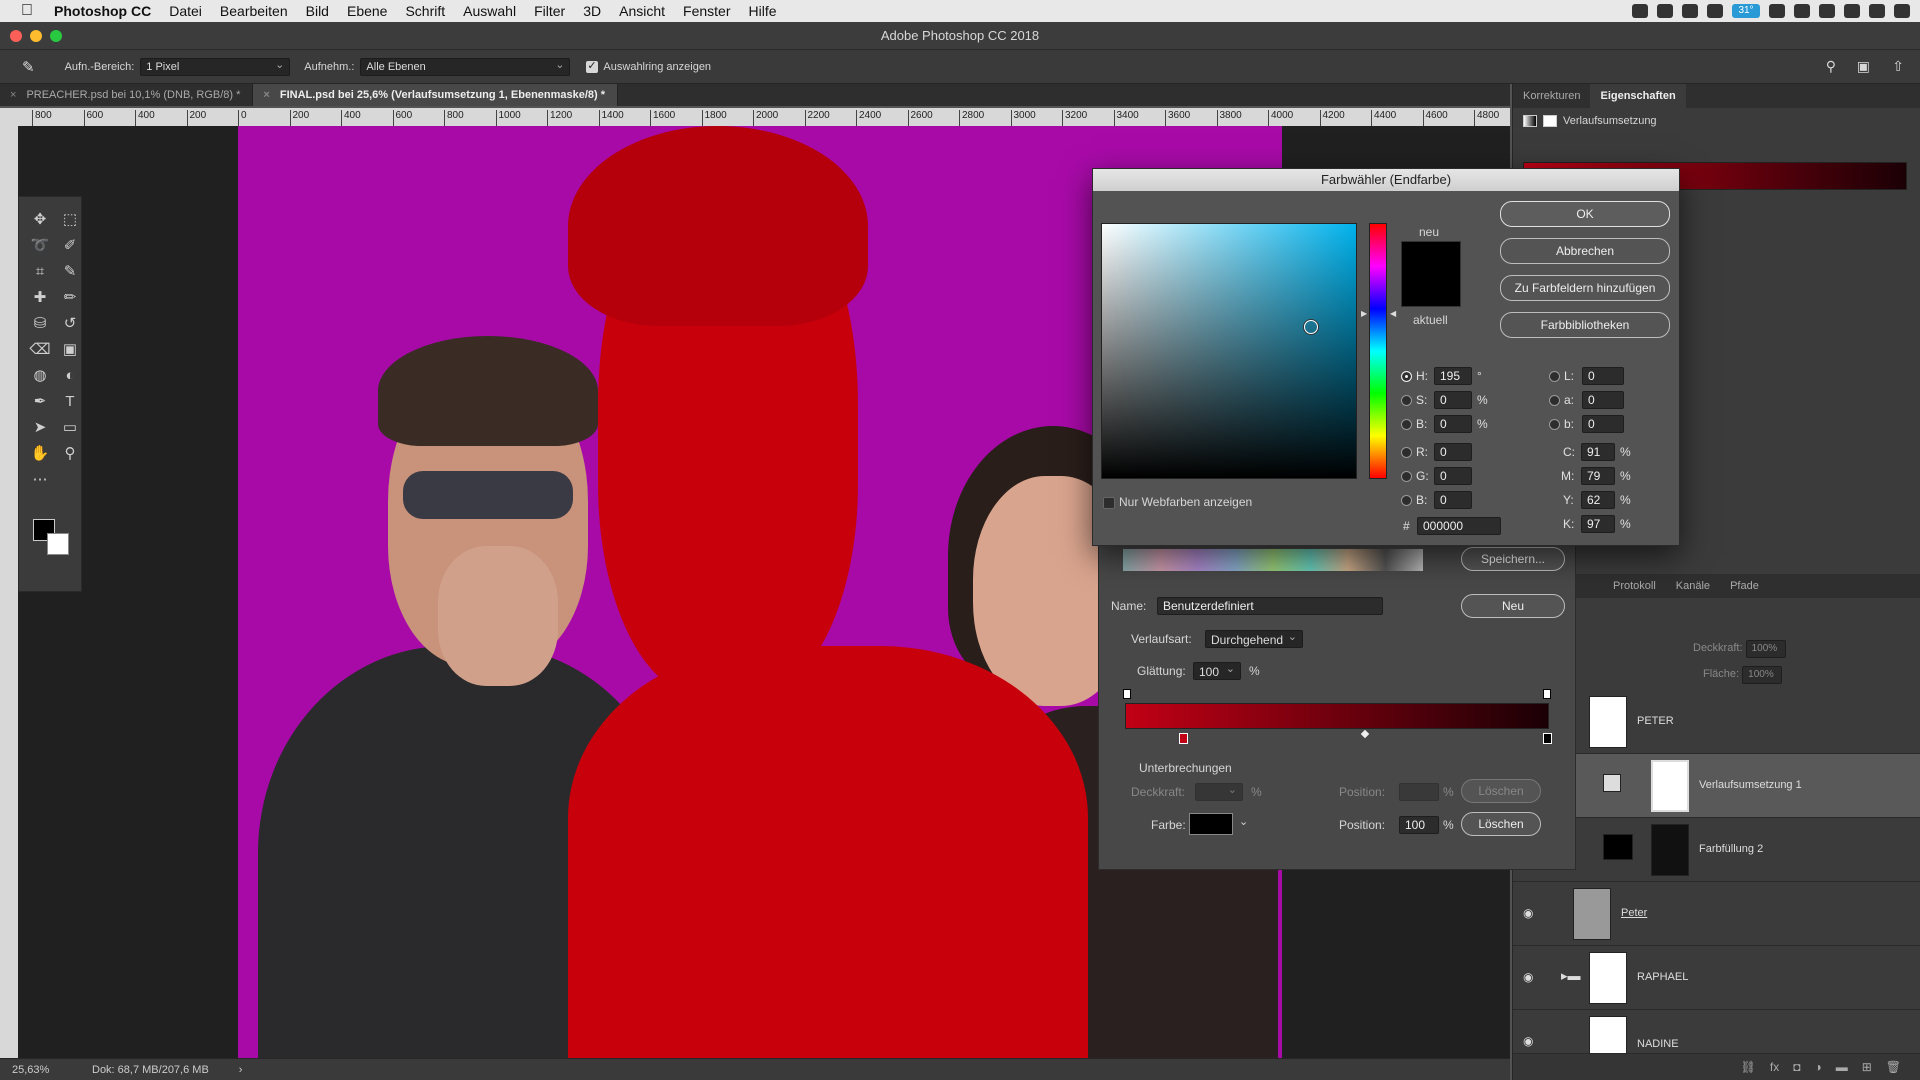 The image size is (1920, 1080). Describe the element at coordinates (40, 428) in the screenshot. I see `path-select-tool-icon: ➤` at that location.